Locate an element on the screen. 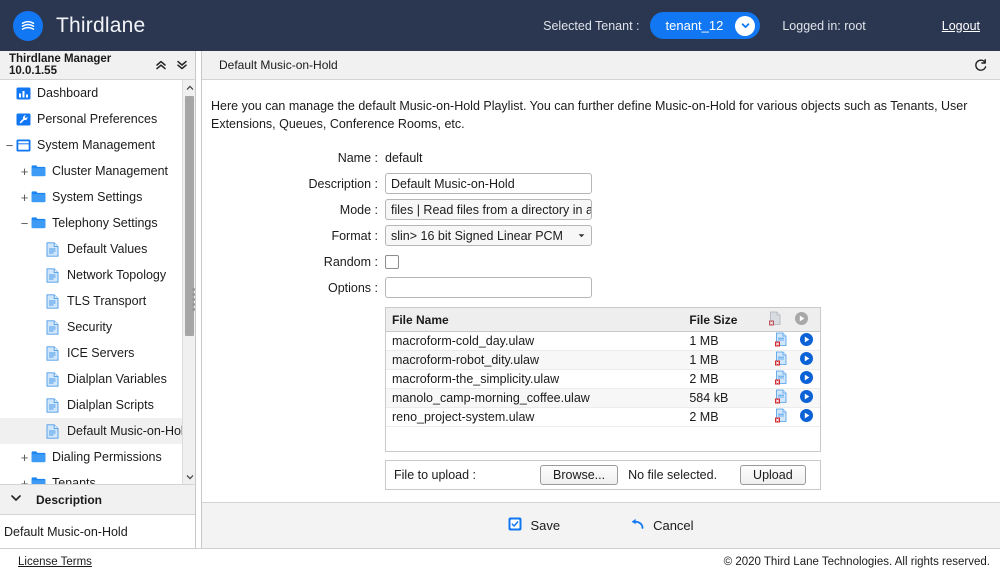 The height and width of the screenshot is (574, 1000). sidebar-item-label: ICE Servers is located at coordinates (101, 353).